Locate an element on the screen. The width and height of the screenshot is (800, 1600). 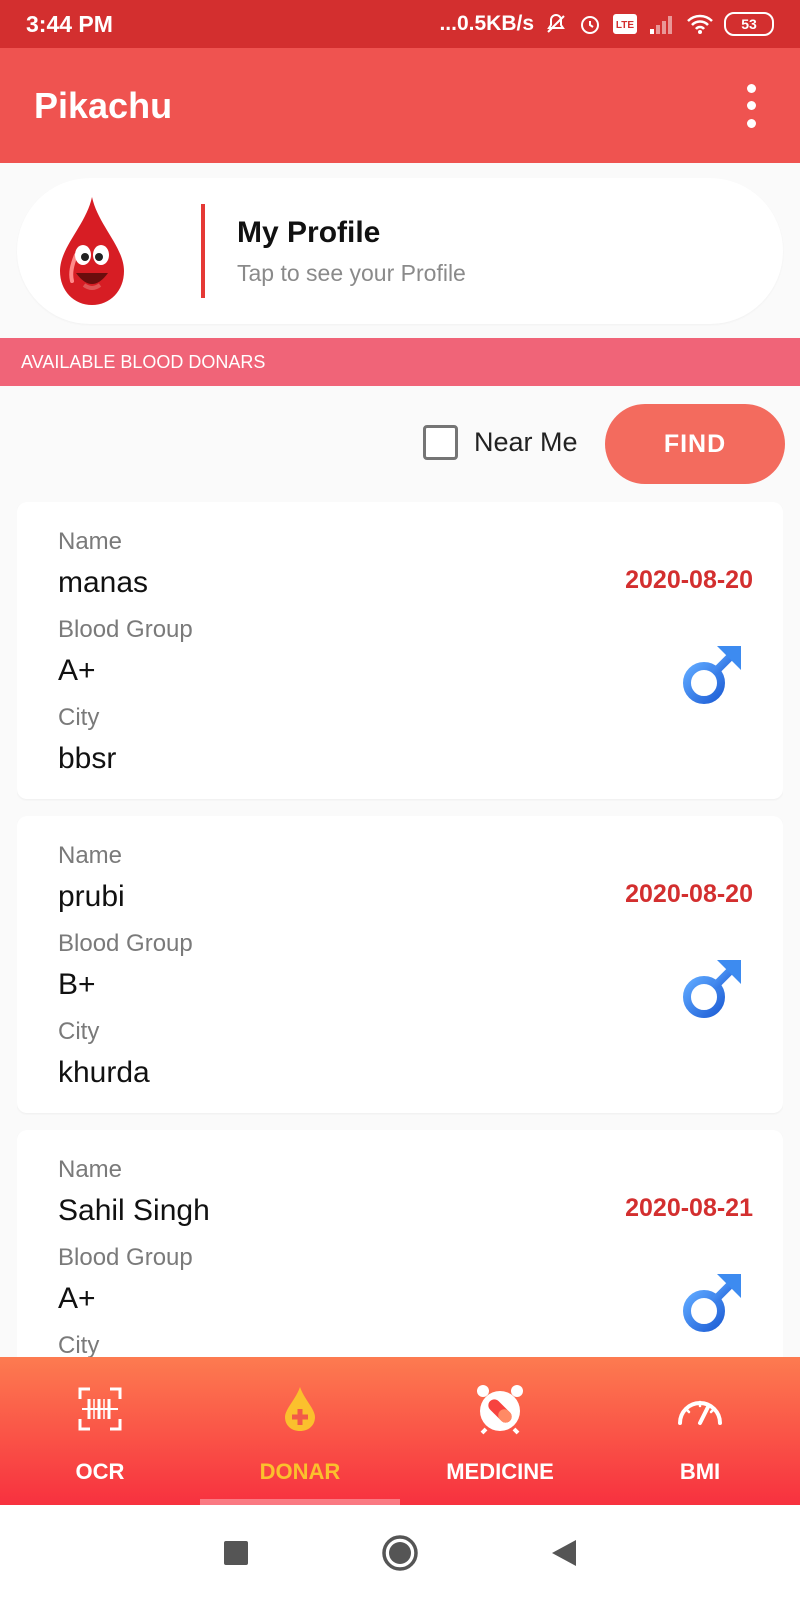
nav-label-ocr: OCR is located at coordinates (100, 1471).